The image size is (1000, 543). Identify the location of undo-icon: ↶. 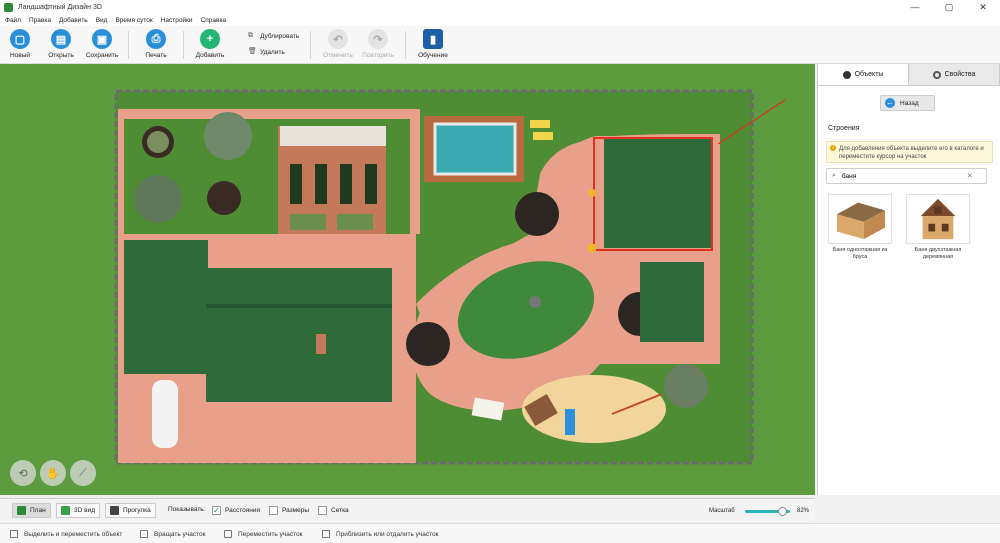
(338, 39).